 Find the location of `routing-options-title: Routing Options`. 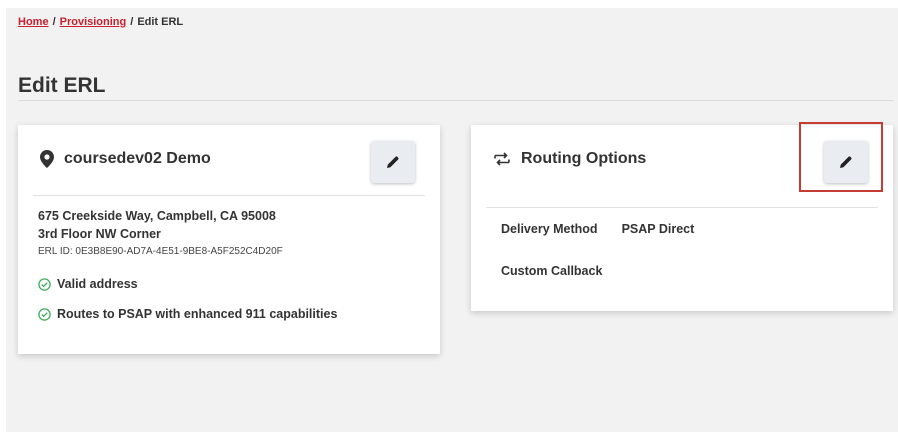

routing-options-title: Routing Options is located at coordinates (584, 158).